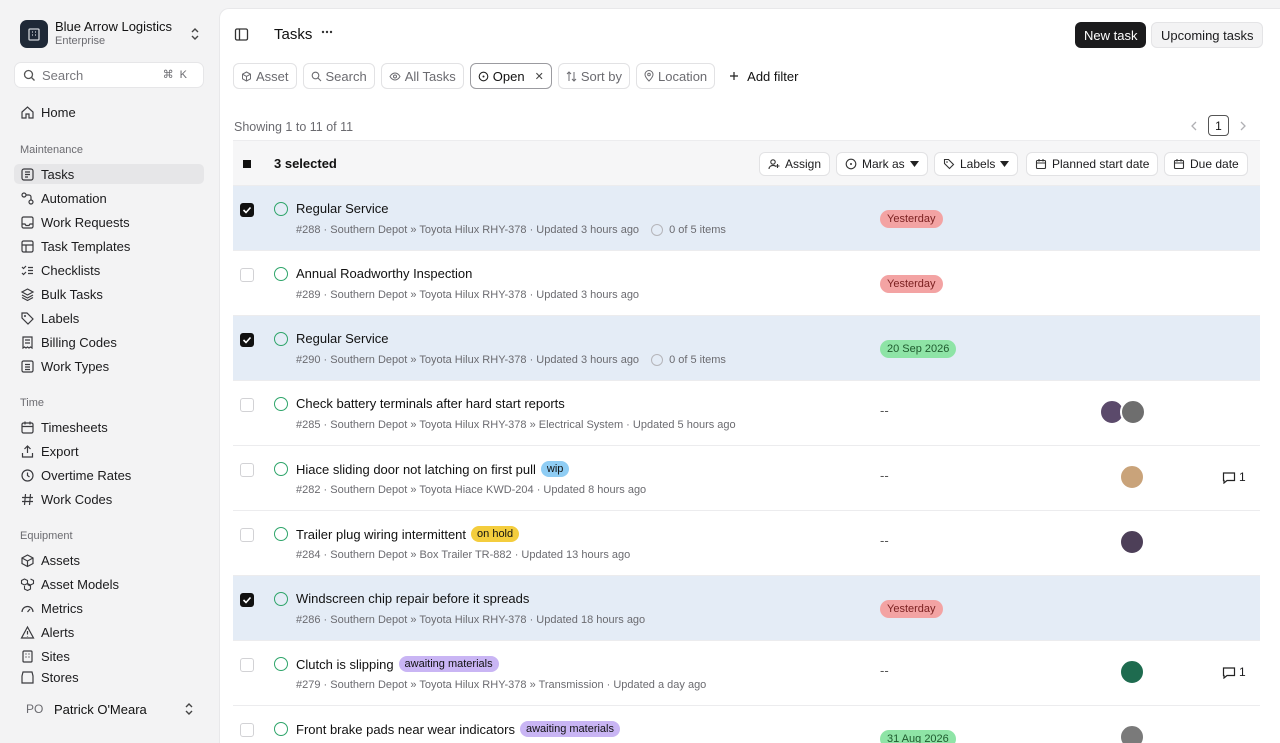  Describe the element at coordinates (1243, 126) in the screenshot. I see `chevron-right-icon` at that location.